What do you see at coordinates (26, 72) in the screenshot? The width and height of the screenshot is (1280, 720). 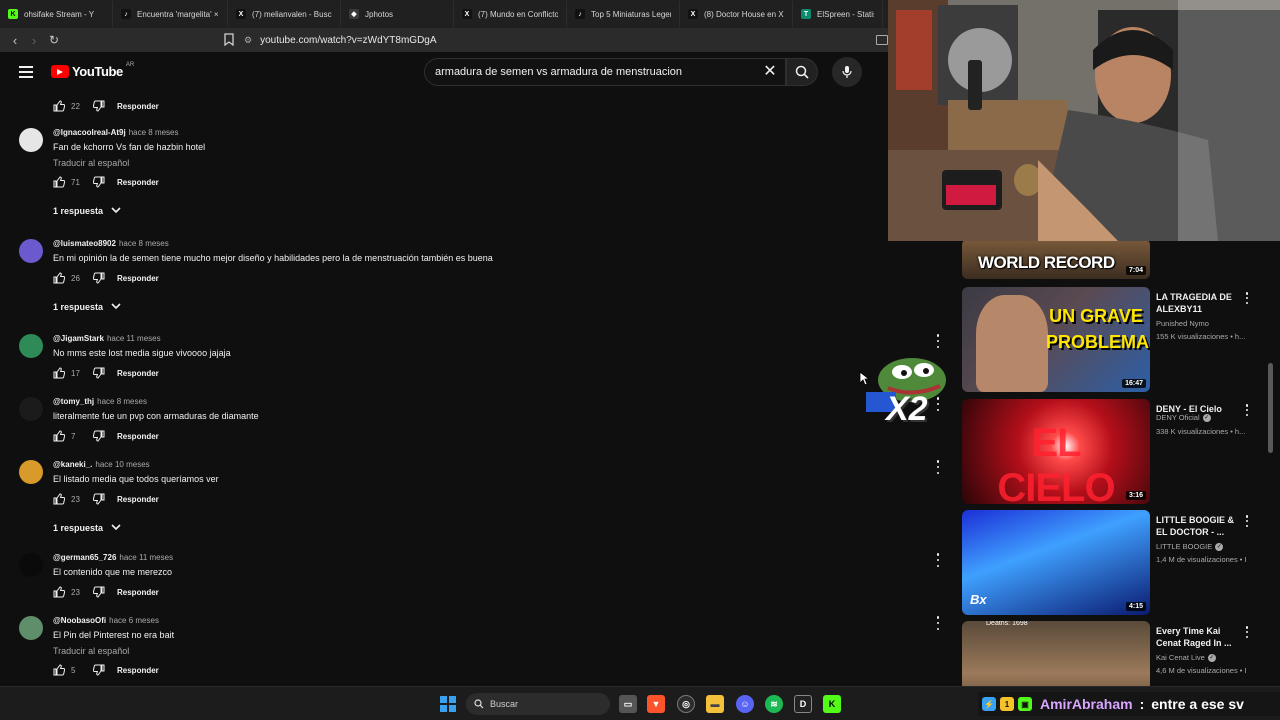 I see `hamburger-menu-icon` at bounding box center [26, 72].